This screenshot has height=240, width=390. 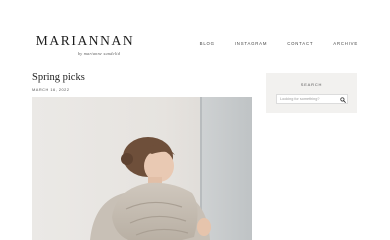 I want to click on nav-blog: BLOG, so click(x=207, y=43).